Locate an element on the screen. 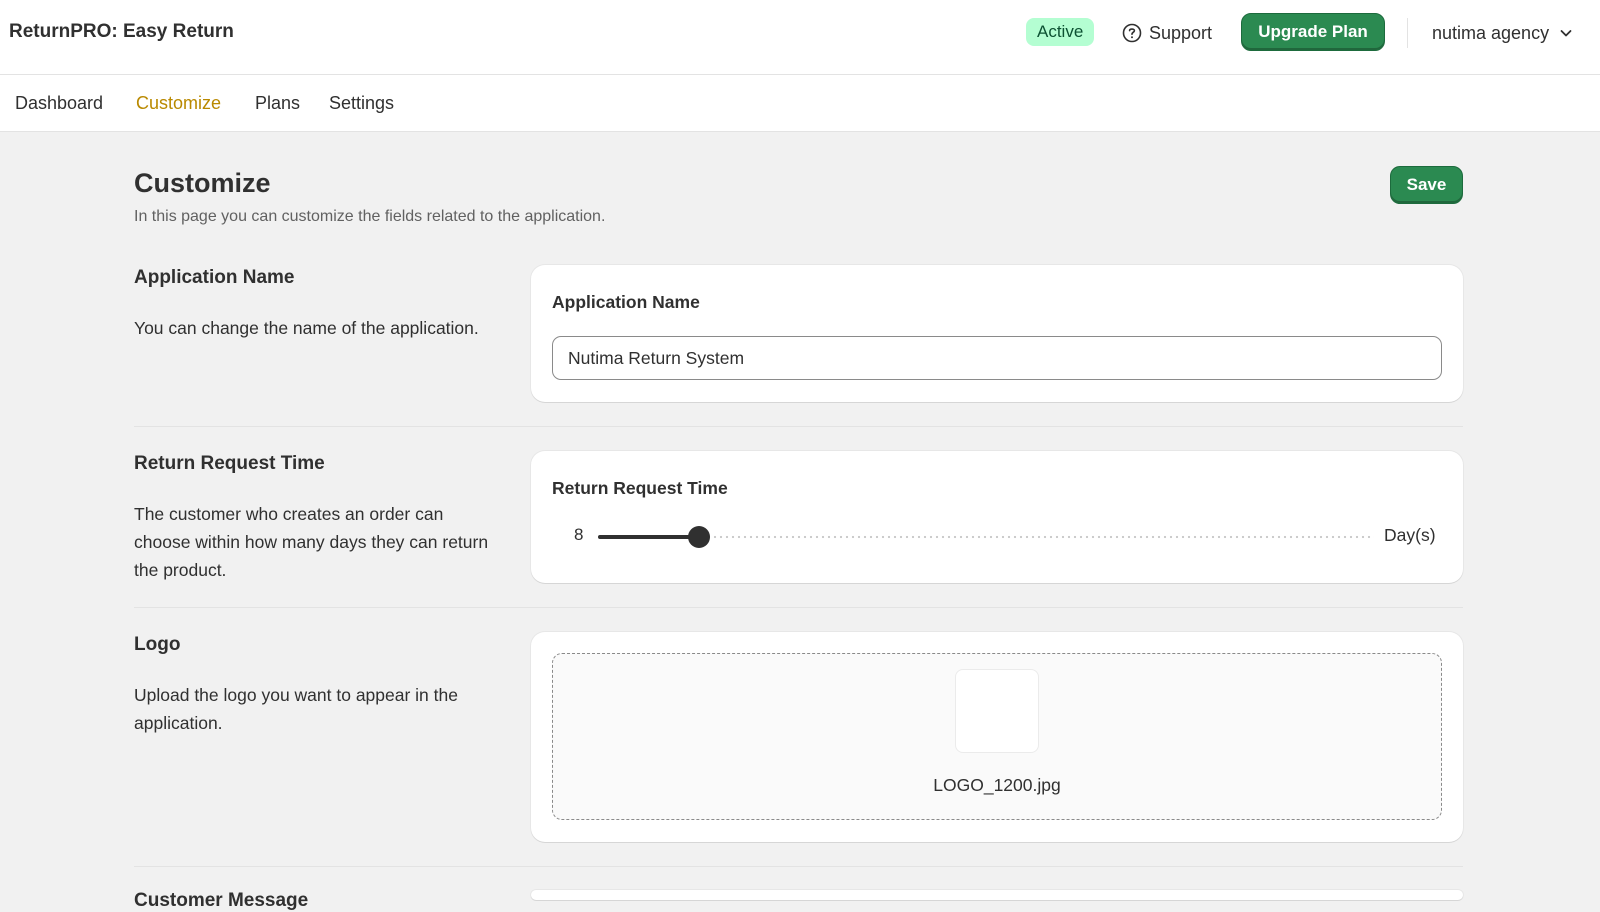 The height and width of the screenshot is (912, 1600). status-badge: Active is located at coordinates (1060, 32).